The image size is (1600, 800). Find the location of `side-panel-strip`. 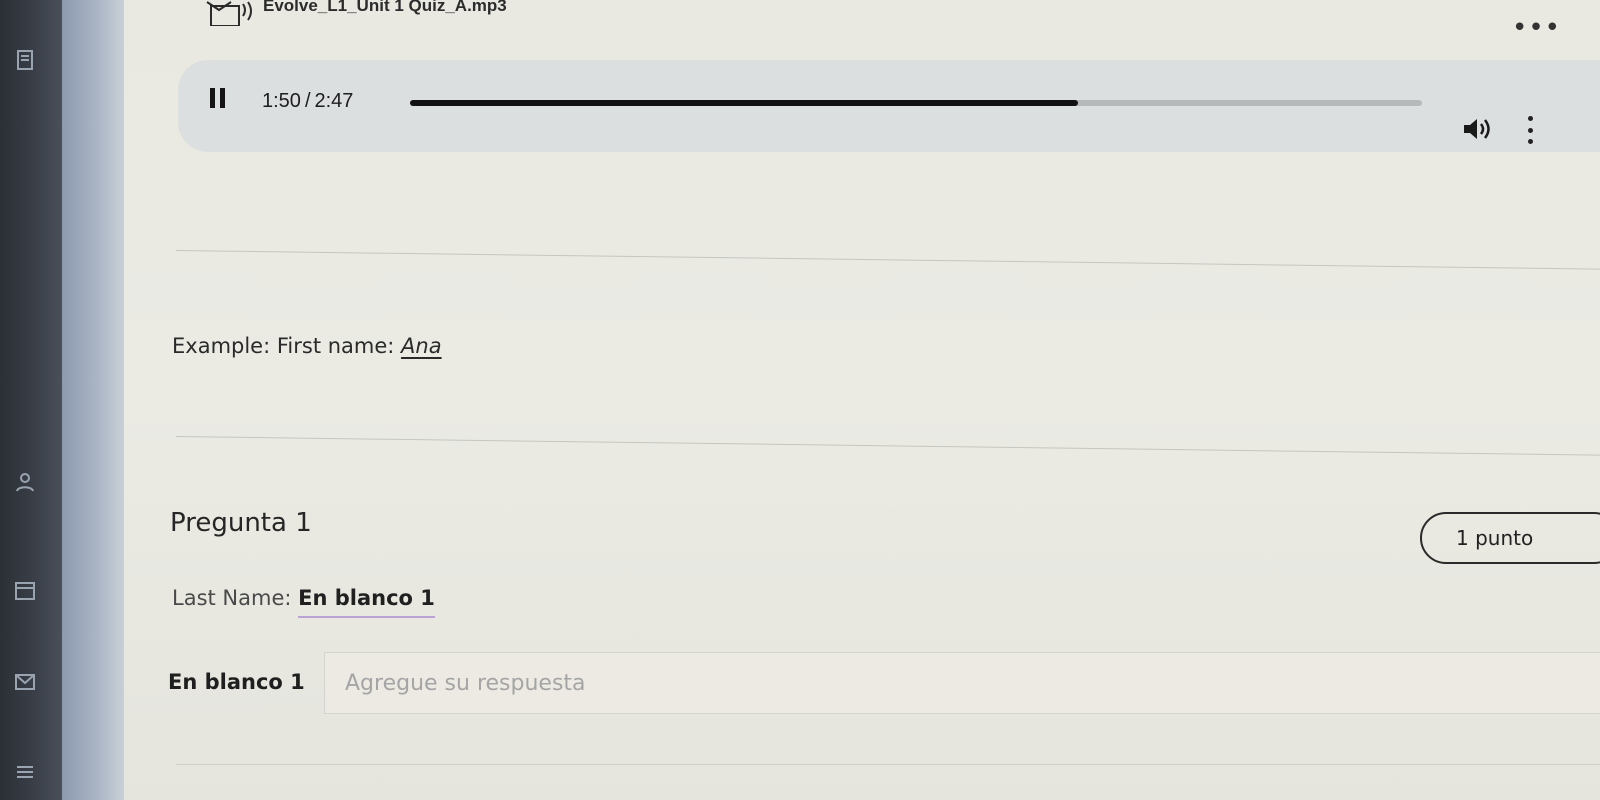

side-panel-strip is located at coordinates (93, 400).